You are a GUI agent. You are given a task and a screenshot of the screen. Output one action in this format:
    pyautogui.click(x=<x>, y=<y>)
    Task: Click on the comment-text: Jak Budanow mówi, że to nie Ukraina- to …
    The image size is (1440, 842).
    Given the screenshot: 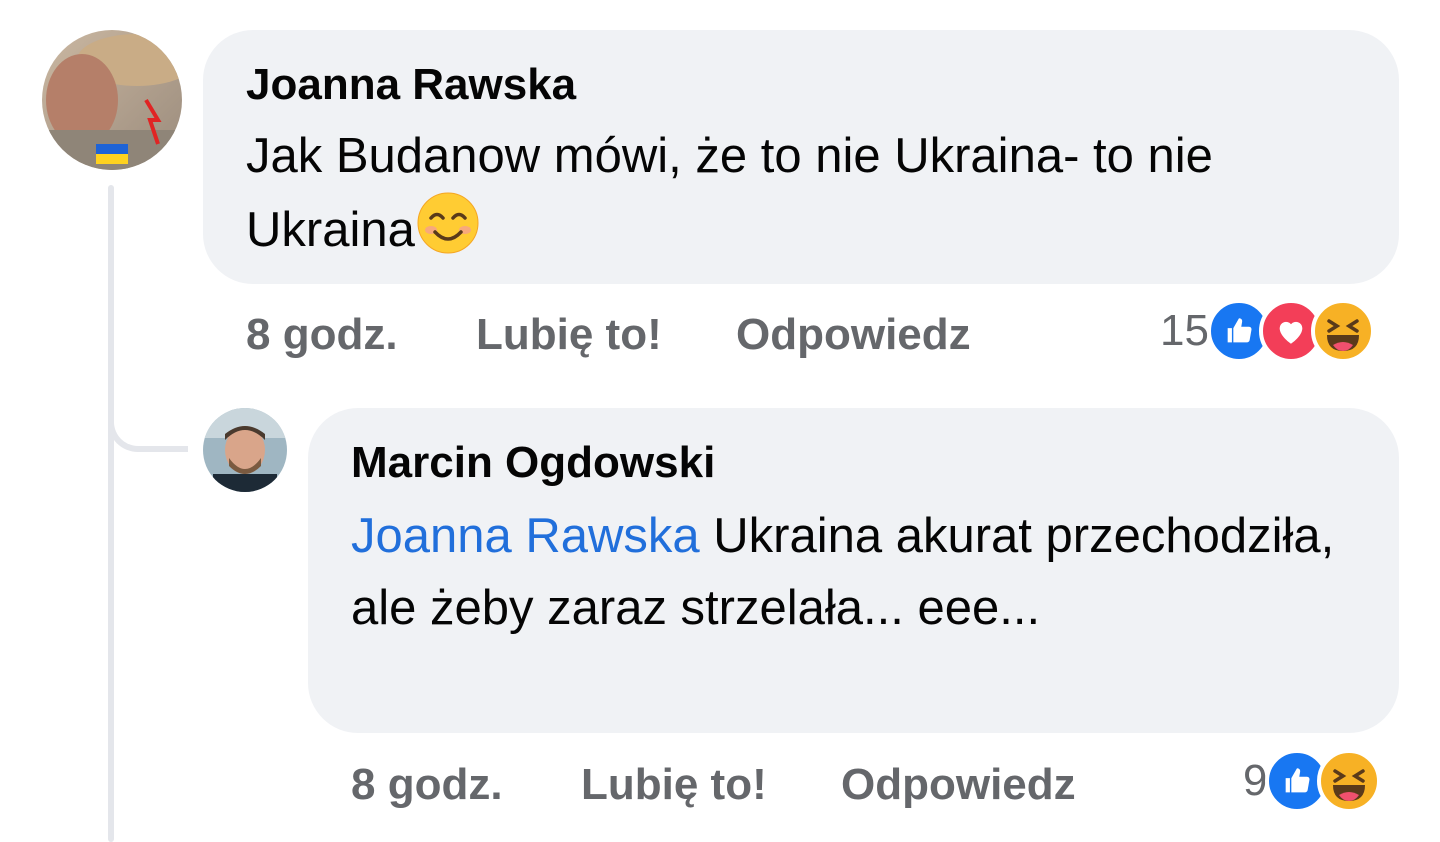 What is the action you would take?
    pyautogui.click(x=801, y=197)
    